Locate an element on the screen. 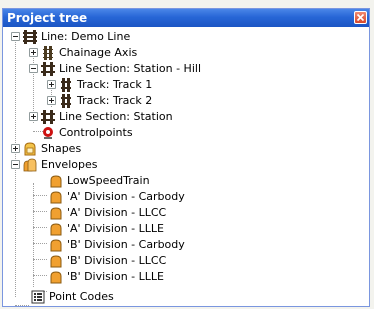 This screenshot has height=309, width=374. point-codes-icon is located at coordinates (38, 297).